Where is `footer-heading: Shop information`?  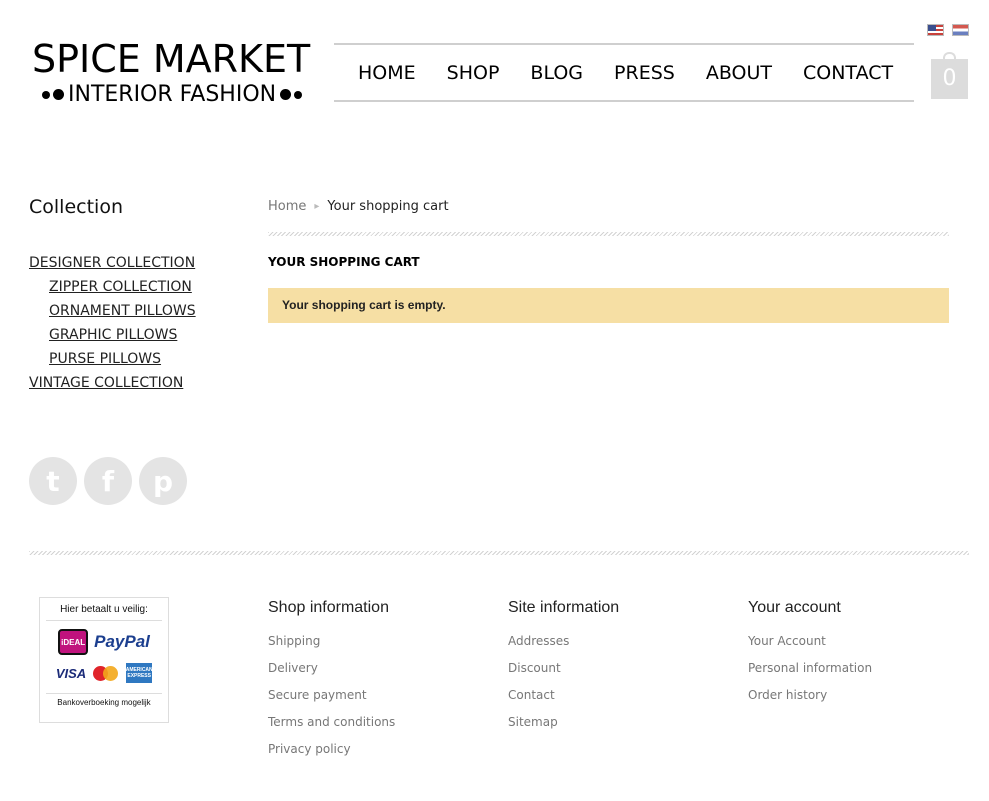
footer-heading: Shop information is located at coordinates (328, 607).